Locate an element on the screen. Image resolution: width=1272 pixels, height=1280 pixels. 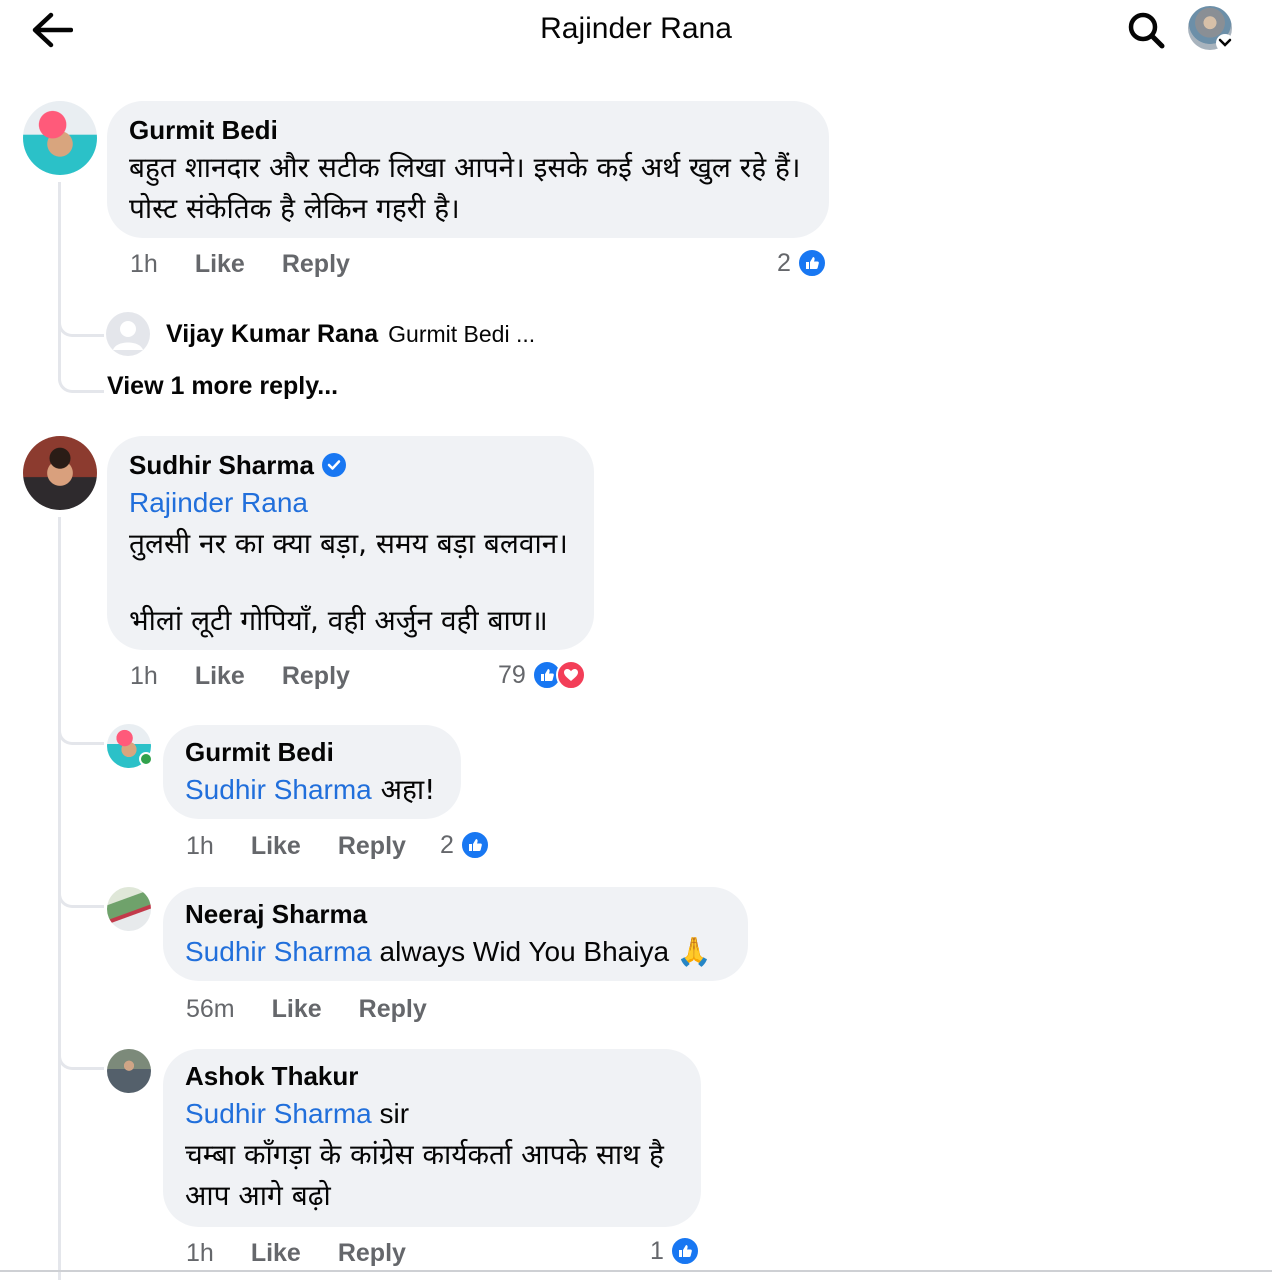
reply-bubble: Gurmit Bedi Sudhir Sharma अहा! is located at coordinates (312, 772).